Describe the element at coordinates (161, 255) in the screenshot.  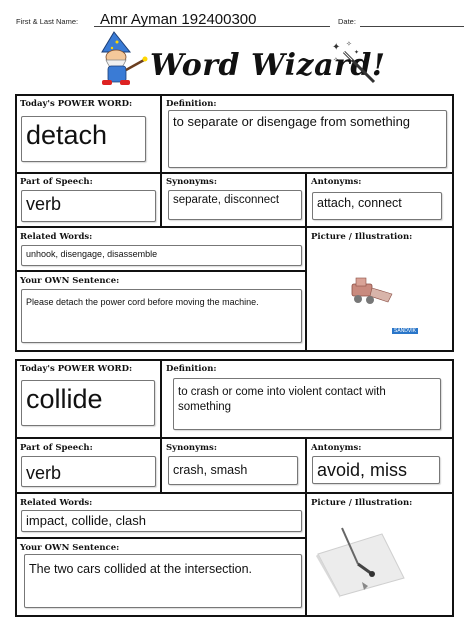
I see `related-words-field: unhook, disengage, disassemble` at that location.